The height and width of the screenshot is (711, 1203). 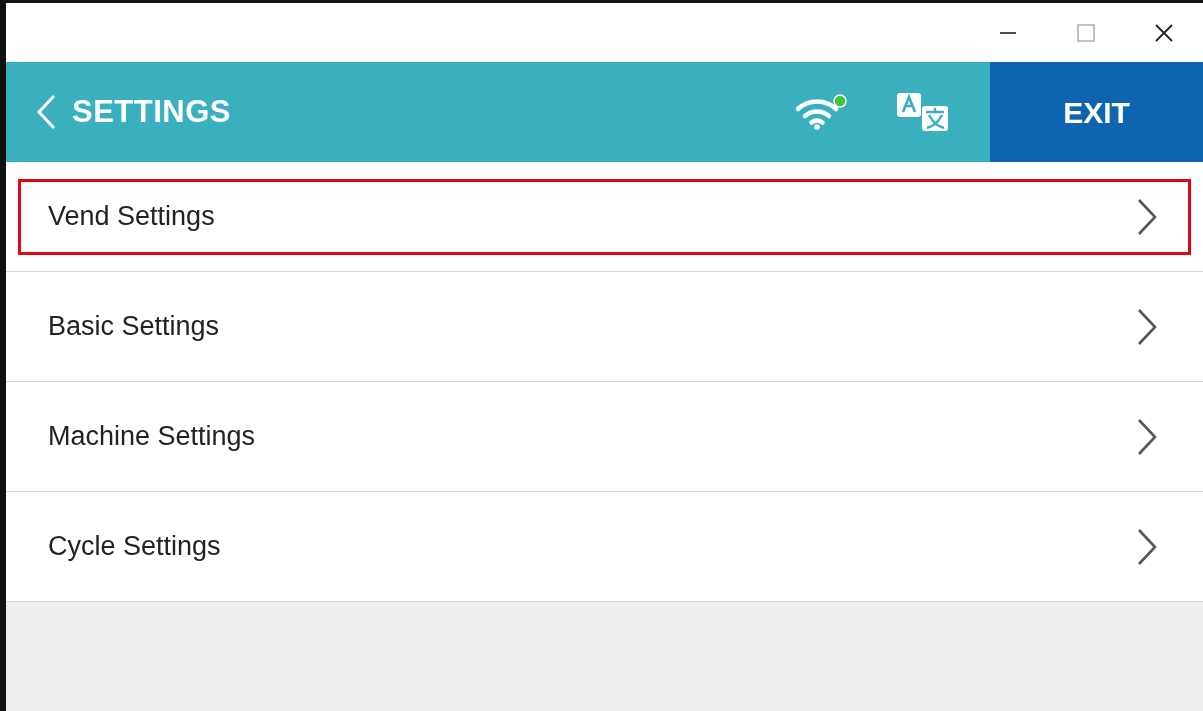 I want to click on settings-item: Vend Settings, so click(x=604, y=216).